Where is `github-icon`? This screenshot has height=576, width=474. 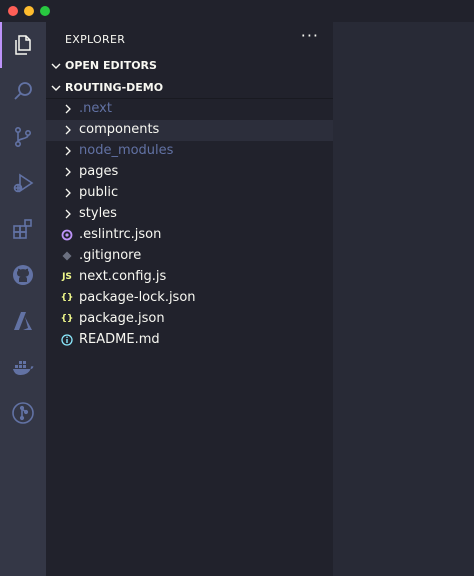
github-icon is located at coordinates (23, 275).